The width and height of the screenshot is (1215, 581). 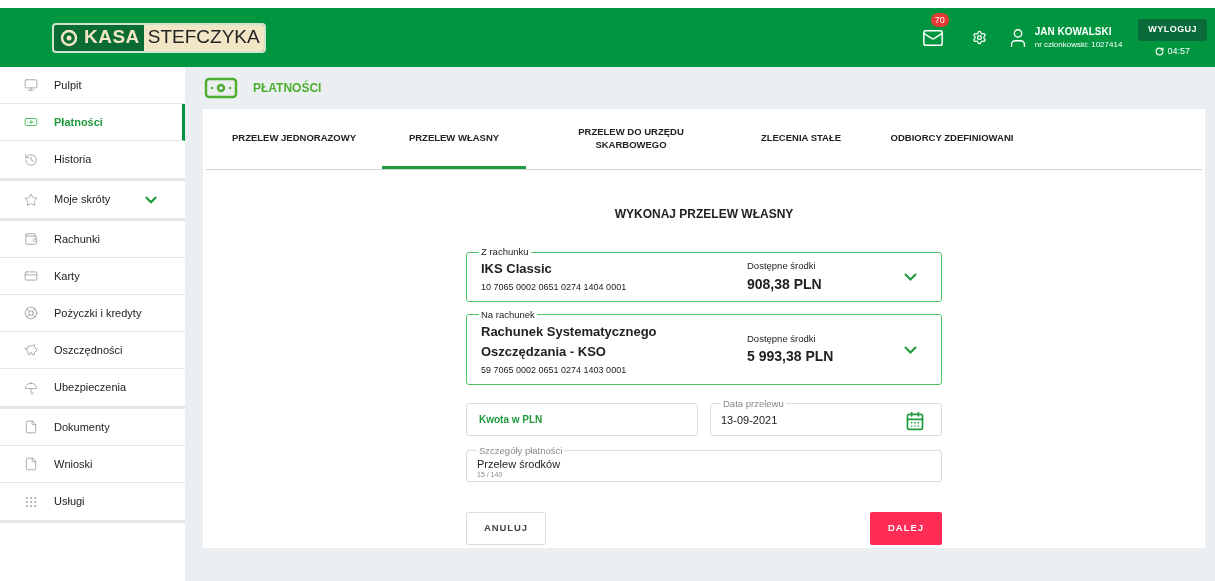 I want to click on account-name: Rachunek Systematycznego Oszczędzania - KSO, so click(x=569, y=342).